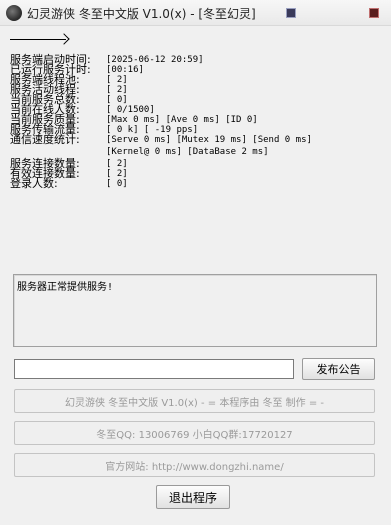 The height and width of the screenshot is (525, 391). I want to click on minimize-icon, so click(290, 12).